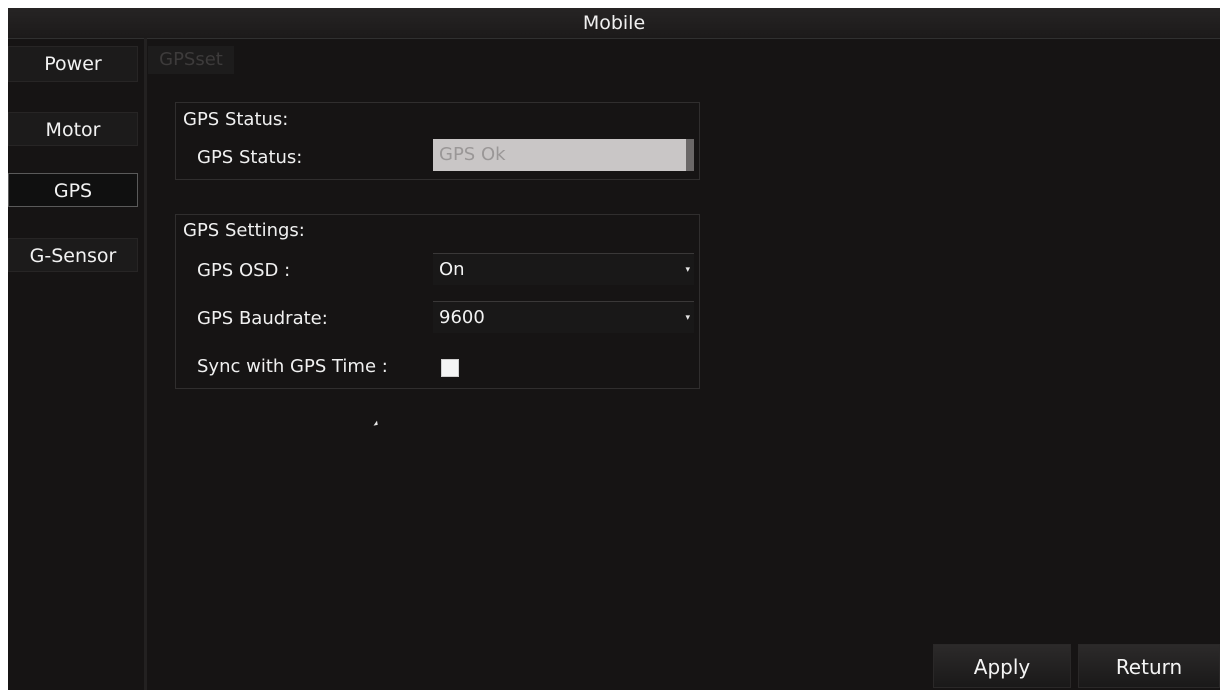 The width and height of the screenshot is (1226, 693). Describe the element at coordinates (563, 269) in the screenshot. I see `gps-osd-select: On ▾` at that location.